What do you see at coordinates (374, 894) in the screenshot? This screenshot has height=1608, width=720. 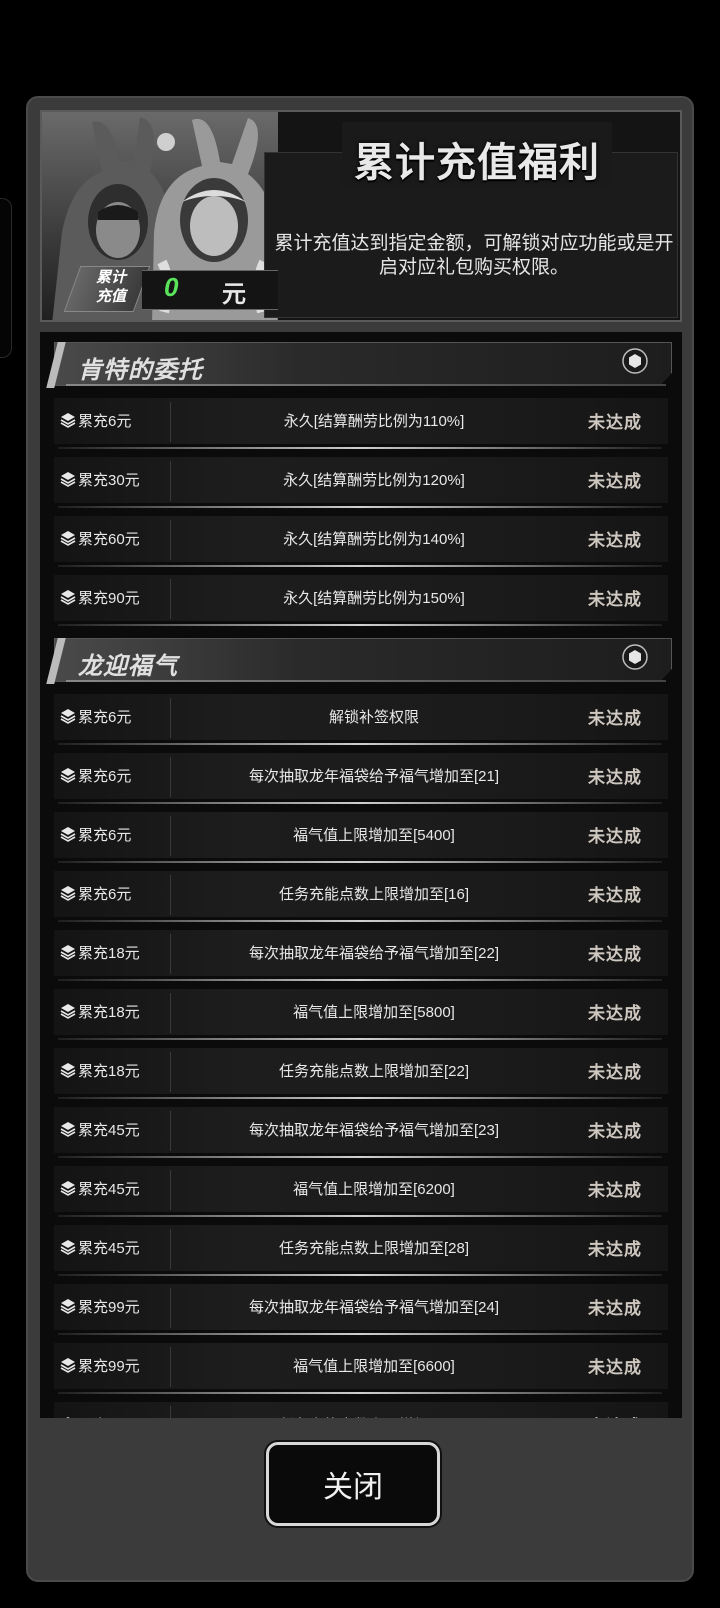 I see `benefit-description: 任务充能点数上限增加至[16]` at bounding box center [374, 894].